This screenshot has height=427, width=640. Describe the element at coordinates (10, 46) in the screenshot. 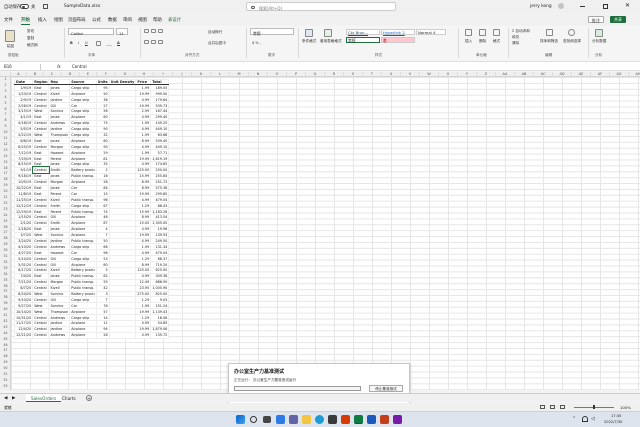

I see `paste-button: 粘贴` at that location.